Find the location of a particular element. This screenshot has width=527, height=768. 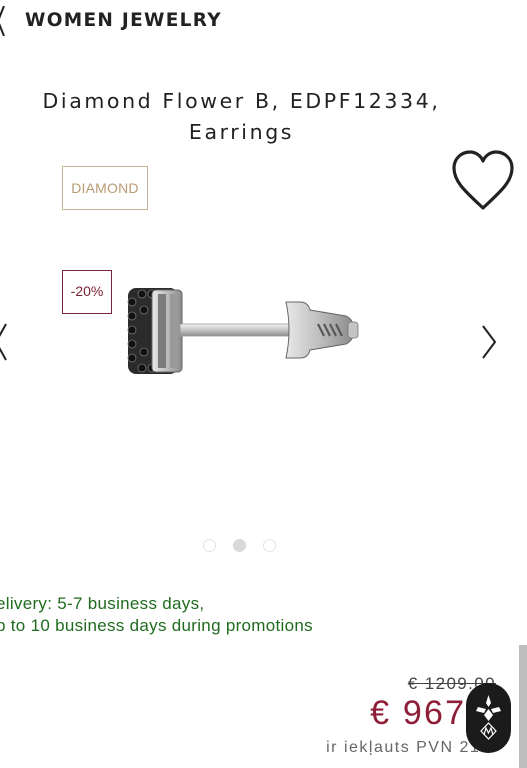

discount-badge: -20% is located at coordinates (87, 292).